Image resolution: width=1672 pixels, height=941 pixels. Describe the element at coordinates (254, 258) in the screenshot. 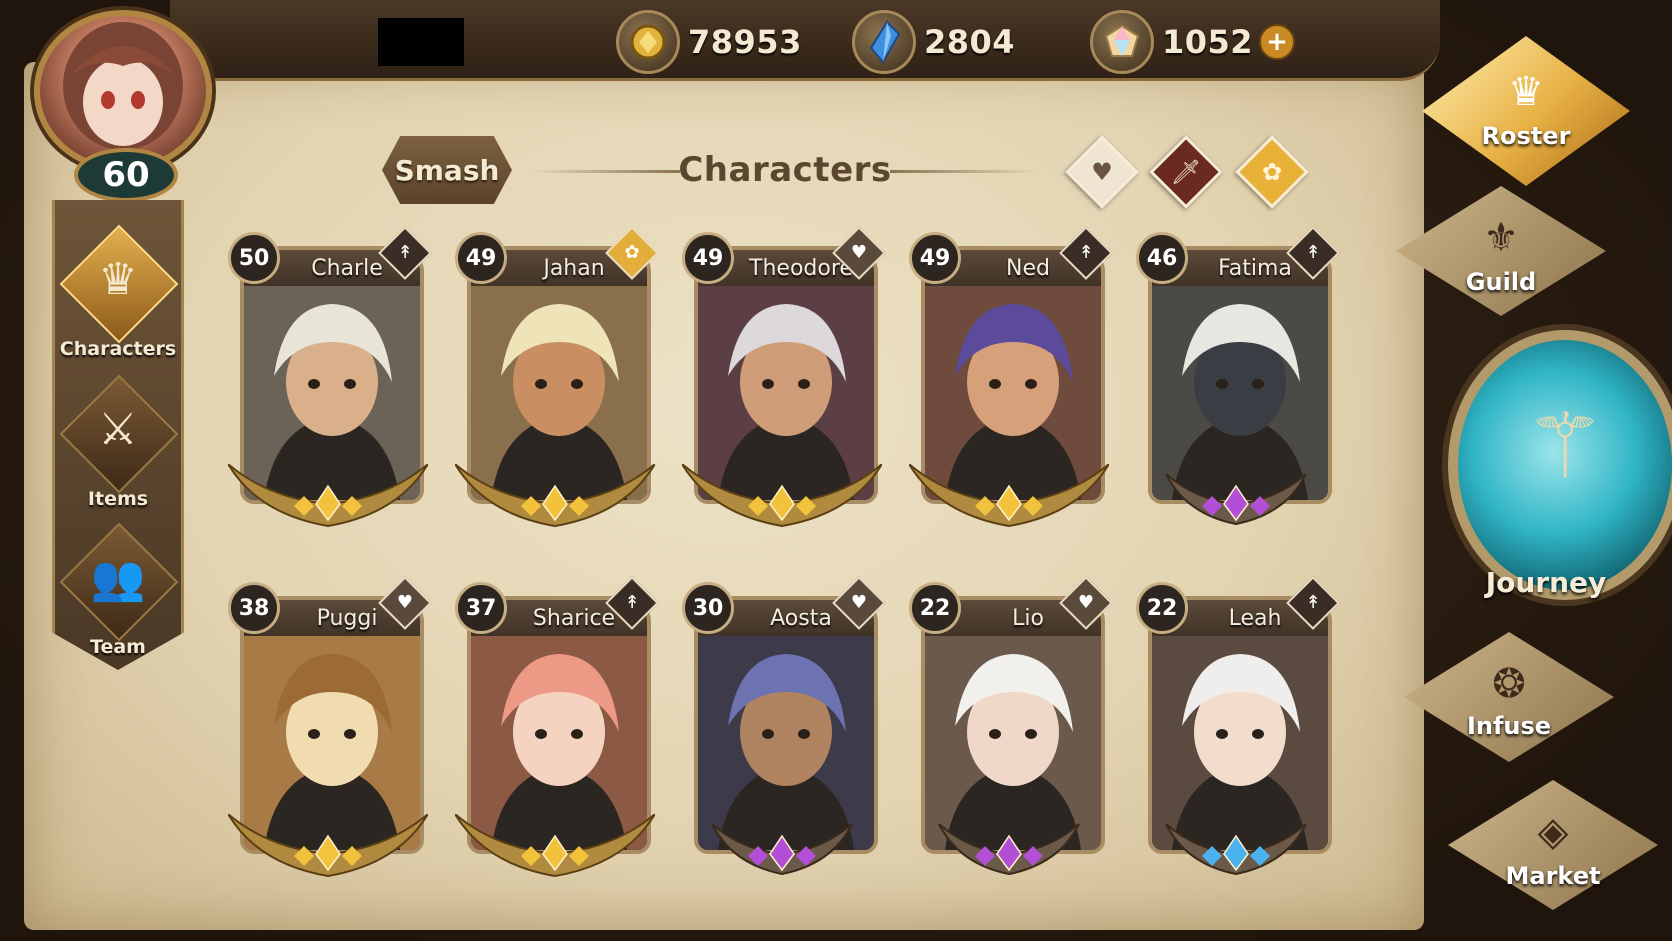

I see `character-level-badge: 50` at that location.